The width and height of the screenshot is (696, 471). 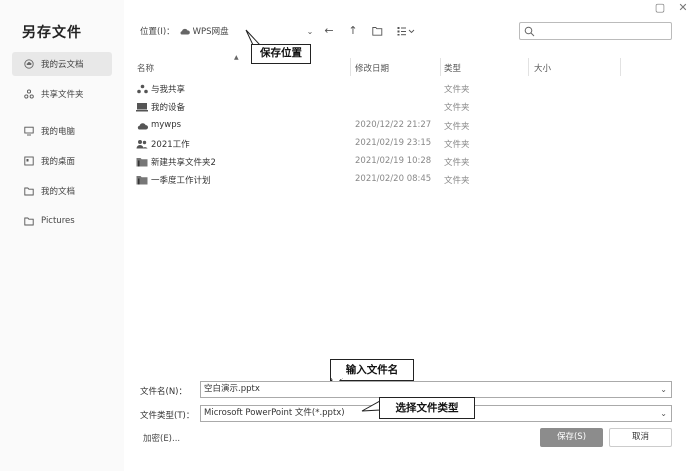 What do you see at coordinates (406, 107) in the screenshot?
I see `list-item: 我的设备 文件夹` at bounding box center [406, 107].